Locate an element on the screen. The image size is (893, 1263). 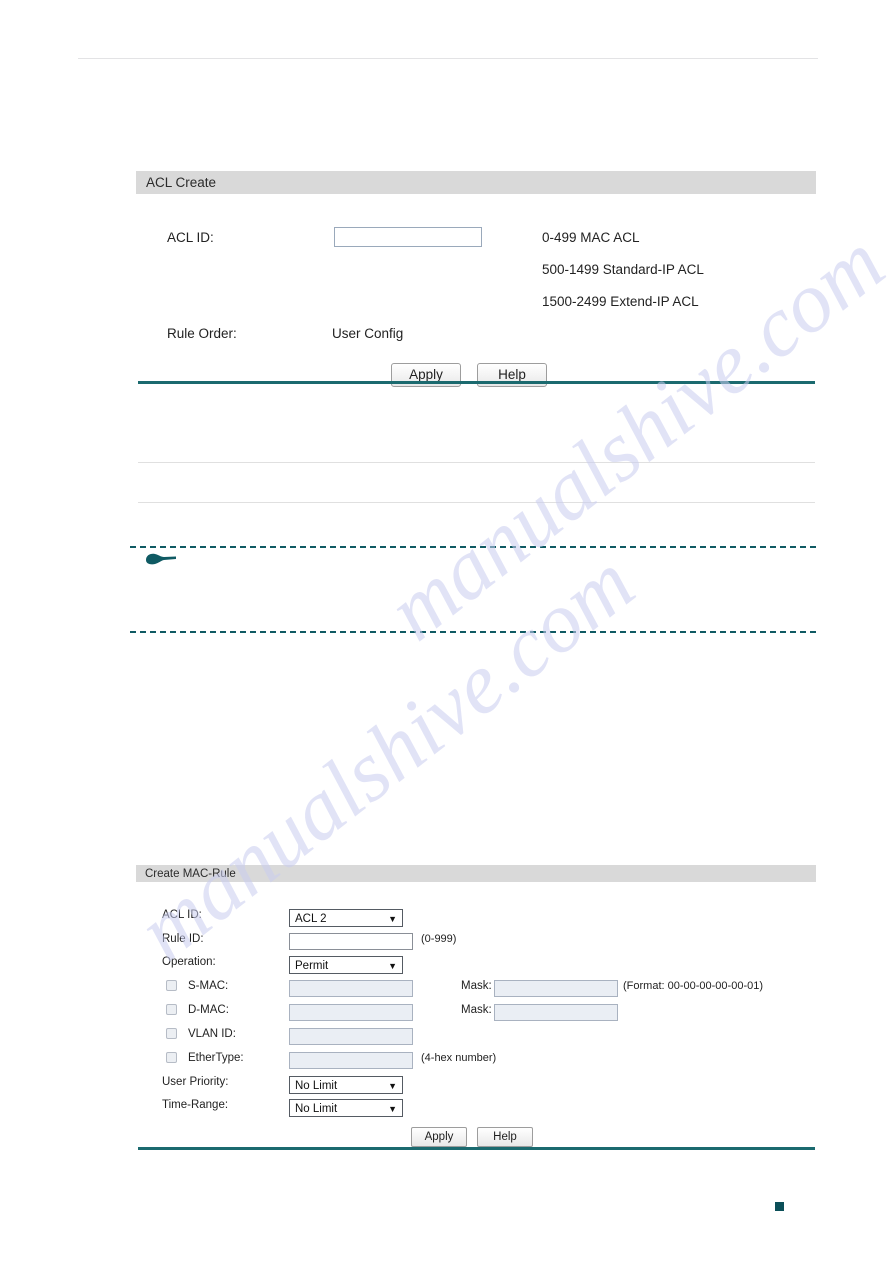
mac-rule-d-mac-input is located at coordinates (351, 1012).